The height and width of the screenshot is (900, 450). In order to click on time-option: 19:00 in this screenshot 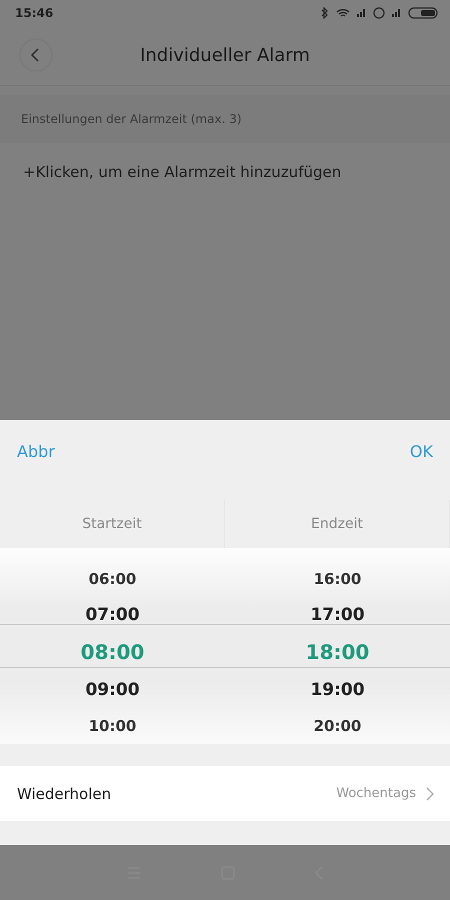, I will do `click(337, 690)`.